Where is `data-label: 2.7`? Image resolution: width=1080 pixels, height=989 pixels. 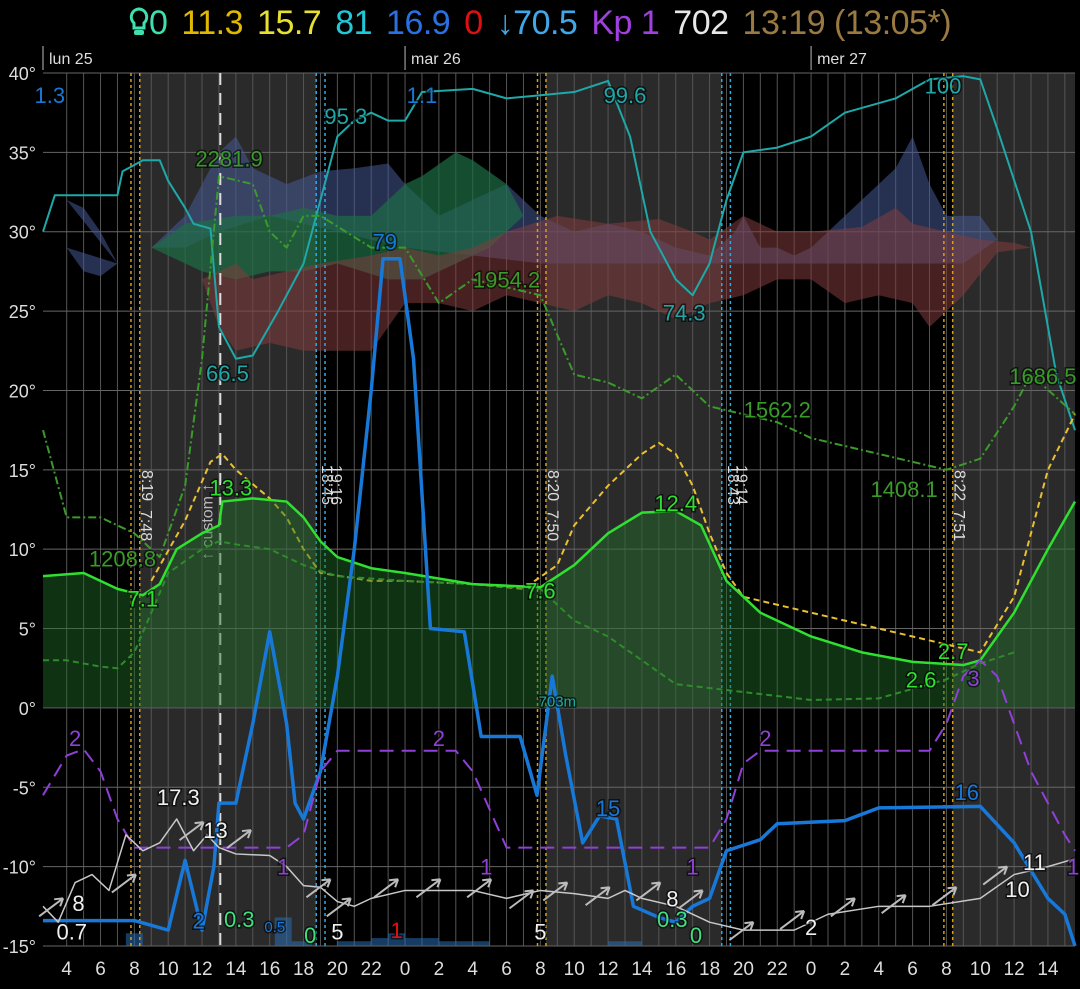
data-label: 2.7 is located at coordinates (953, 651).